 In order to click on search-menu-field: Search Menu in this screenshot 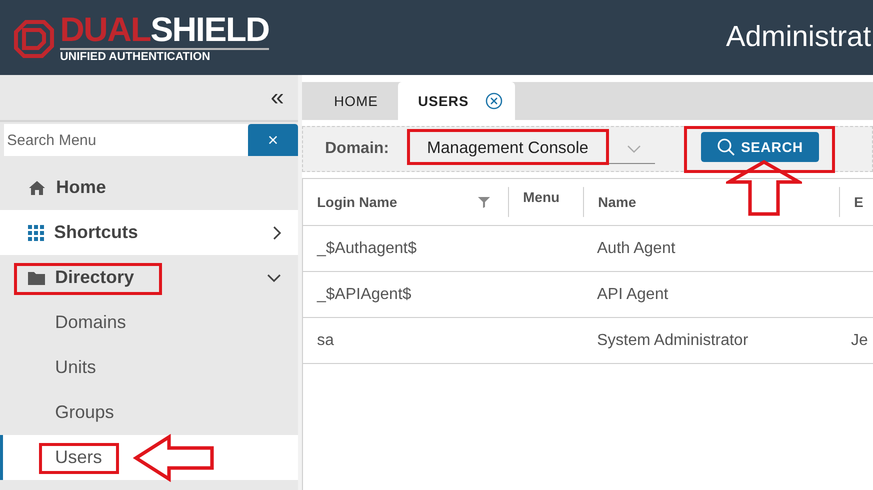, I will do `click(126, 140)`.